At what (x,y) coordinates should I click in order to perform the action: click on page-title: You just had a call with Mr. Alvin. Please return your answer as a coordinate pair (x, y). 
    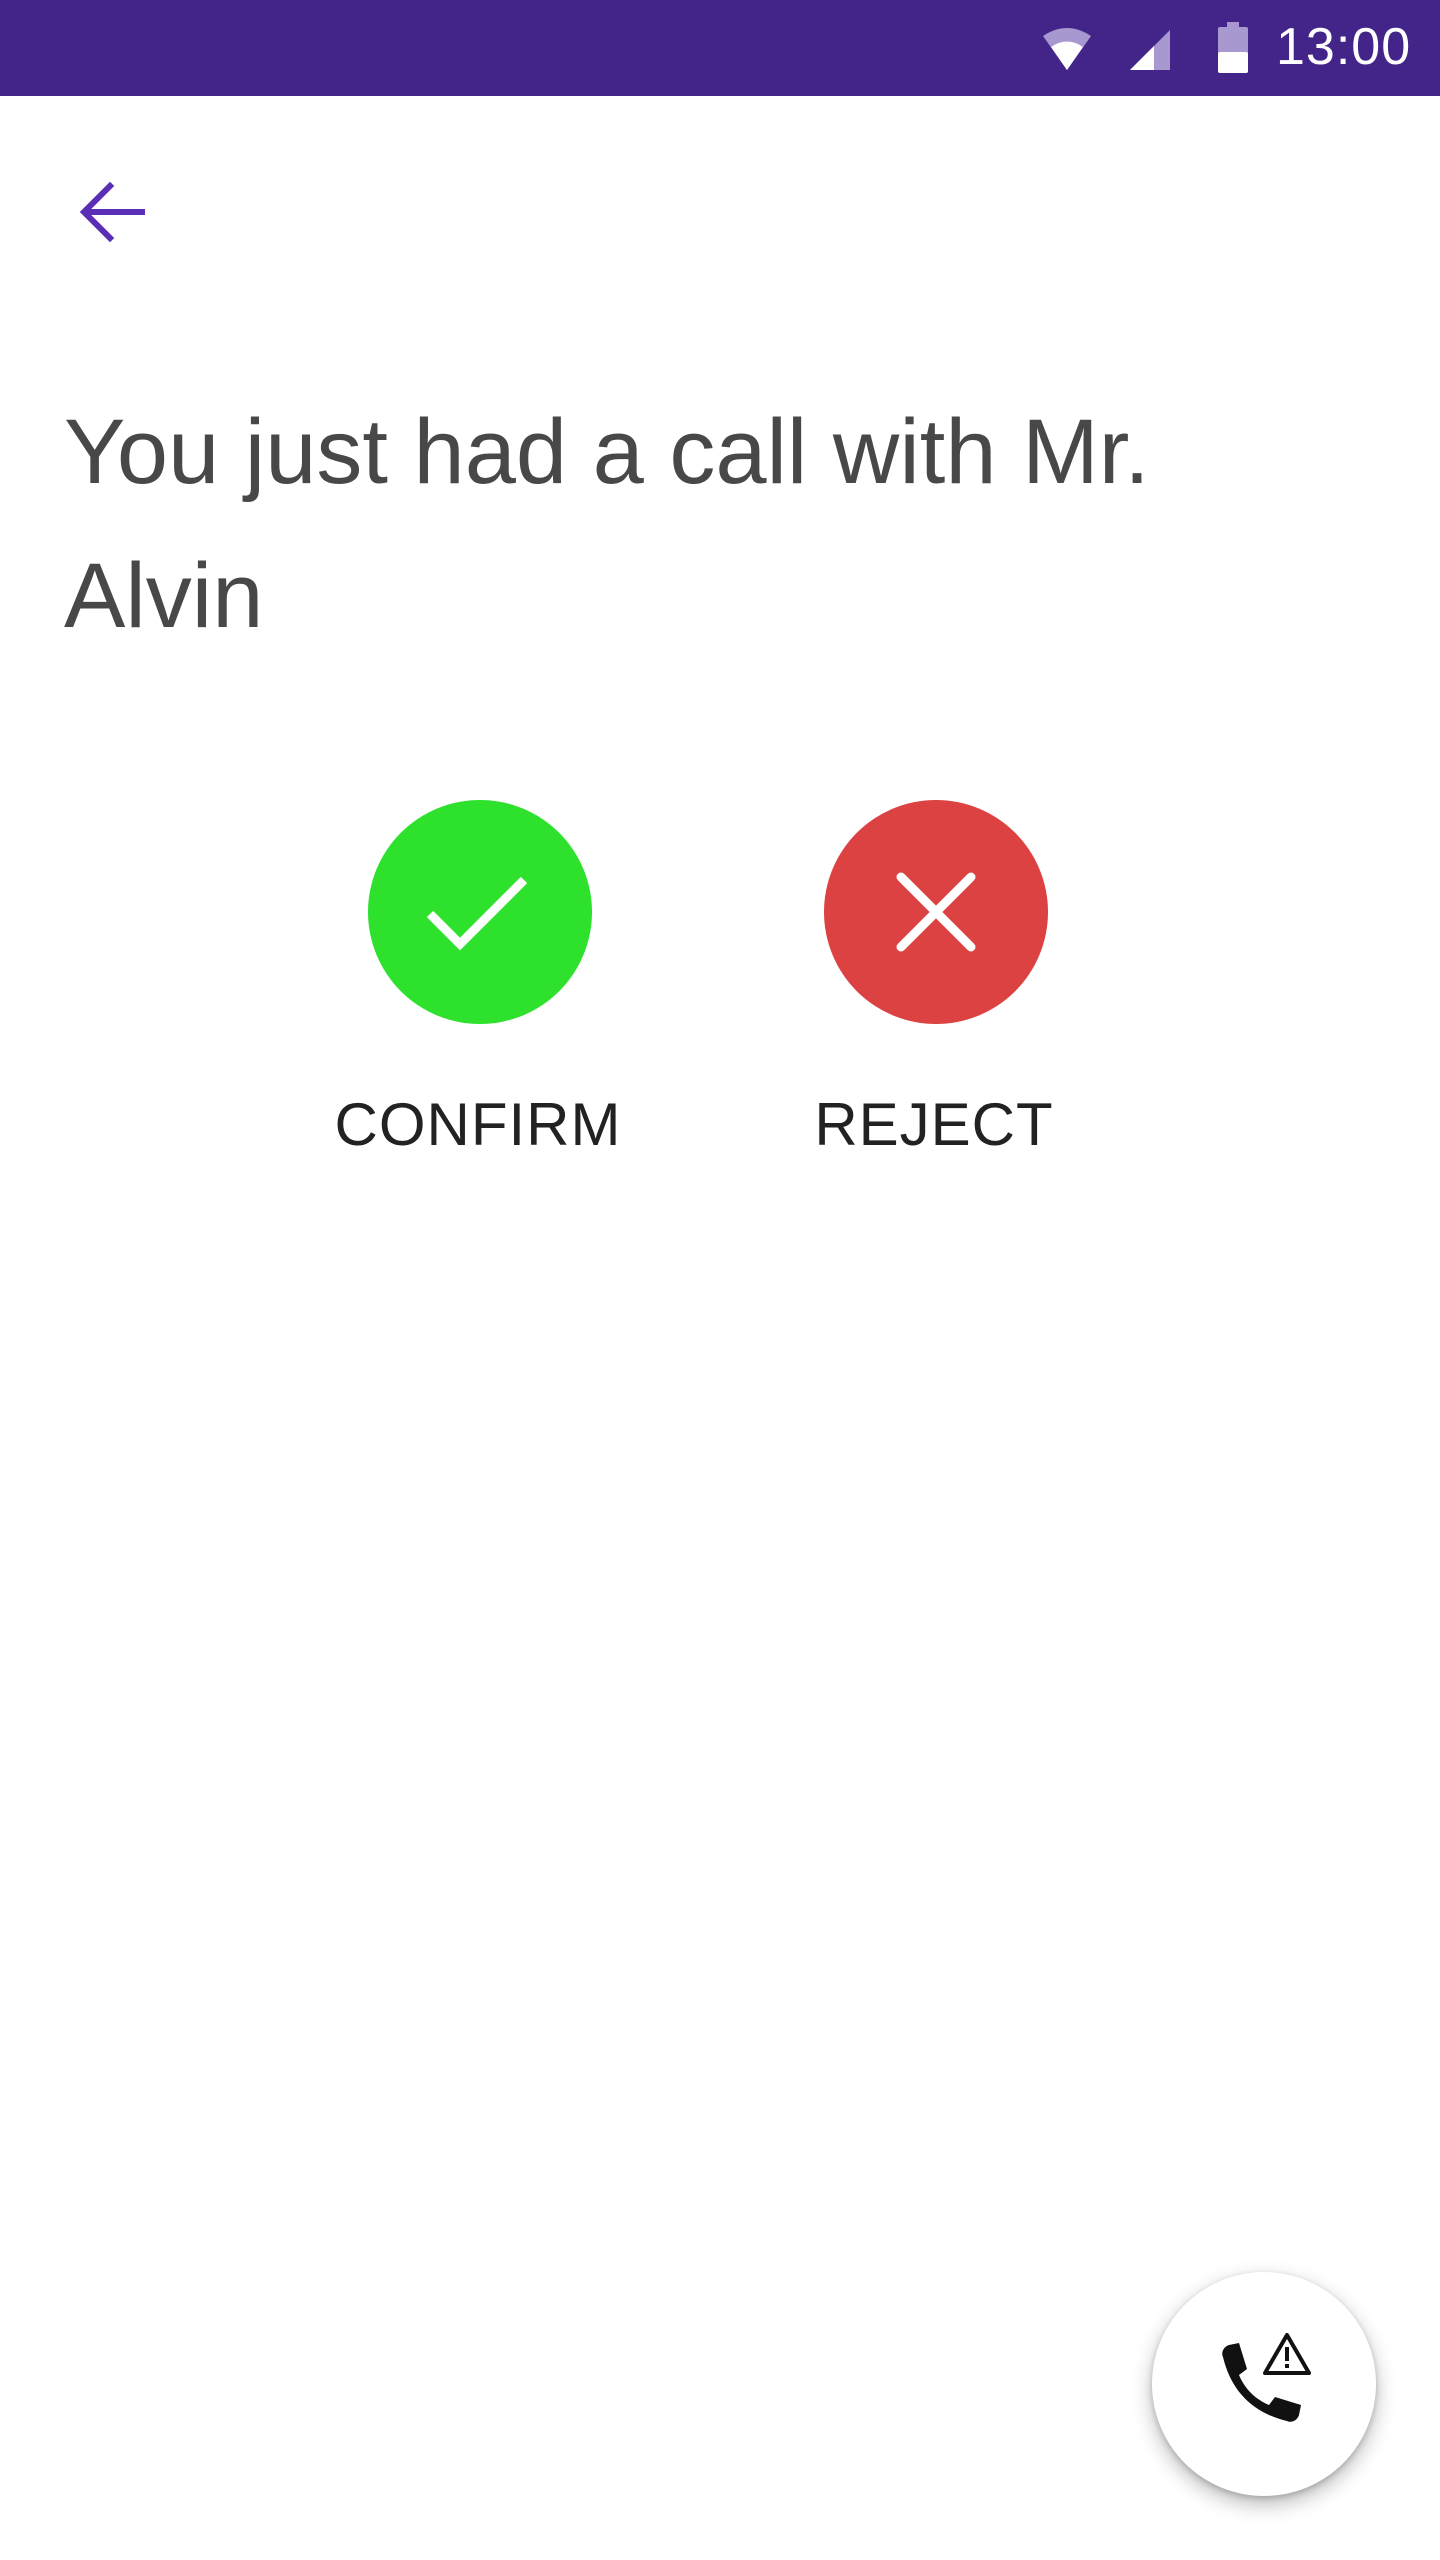
    Looking at the image, I should click on (607, 524).